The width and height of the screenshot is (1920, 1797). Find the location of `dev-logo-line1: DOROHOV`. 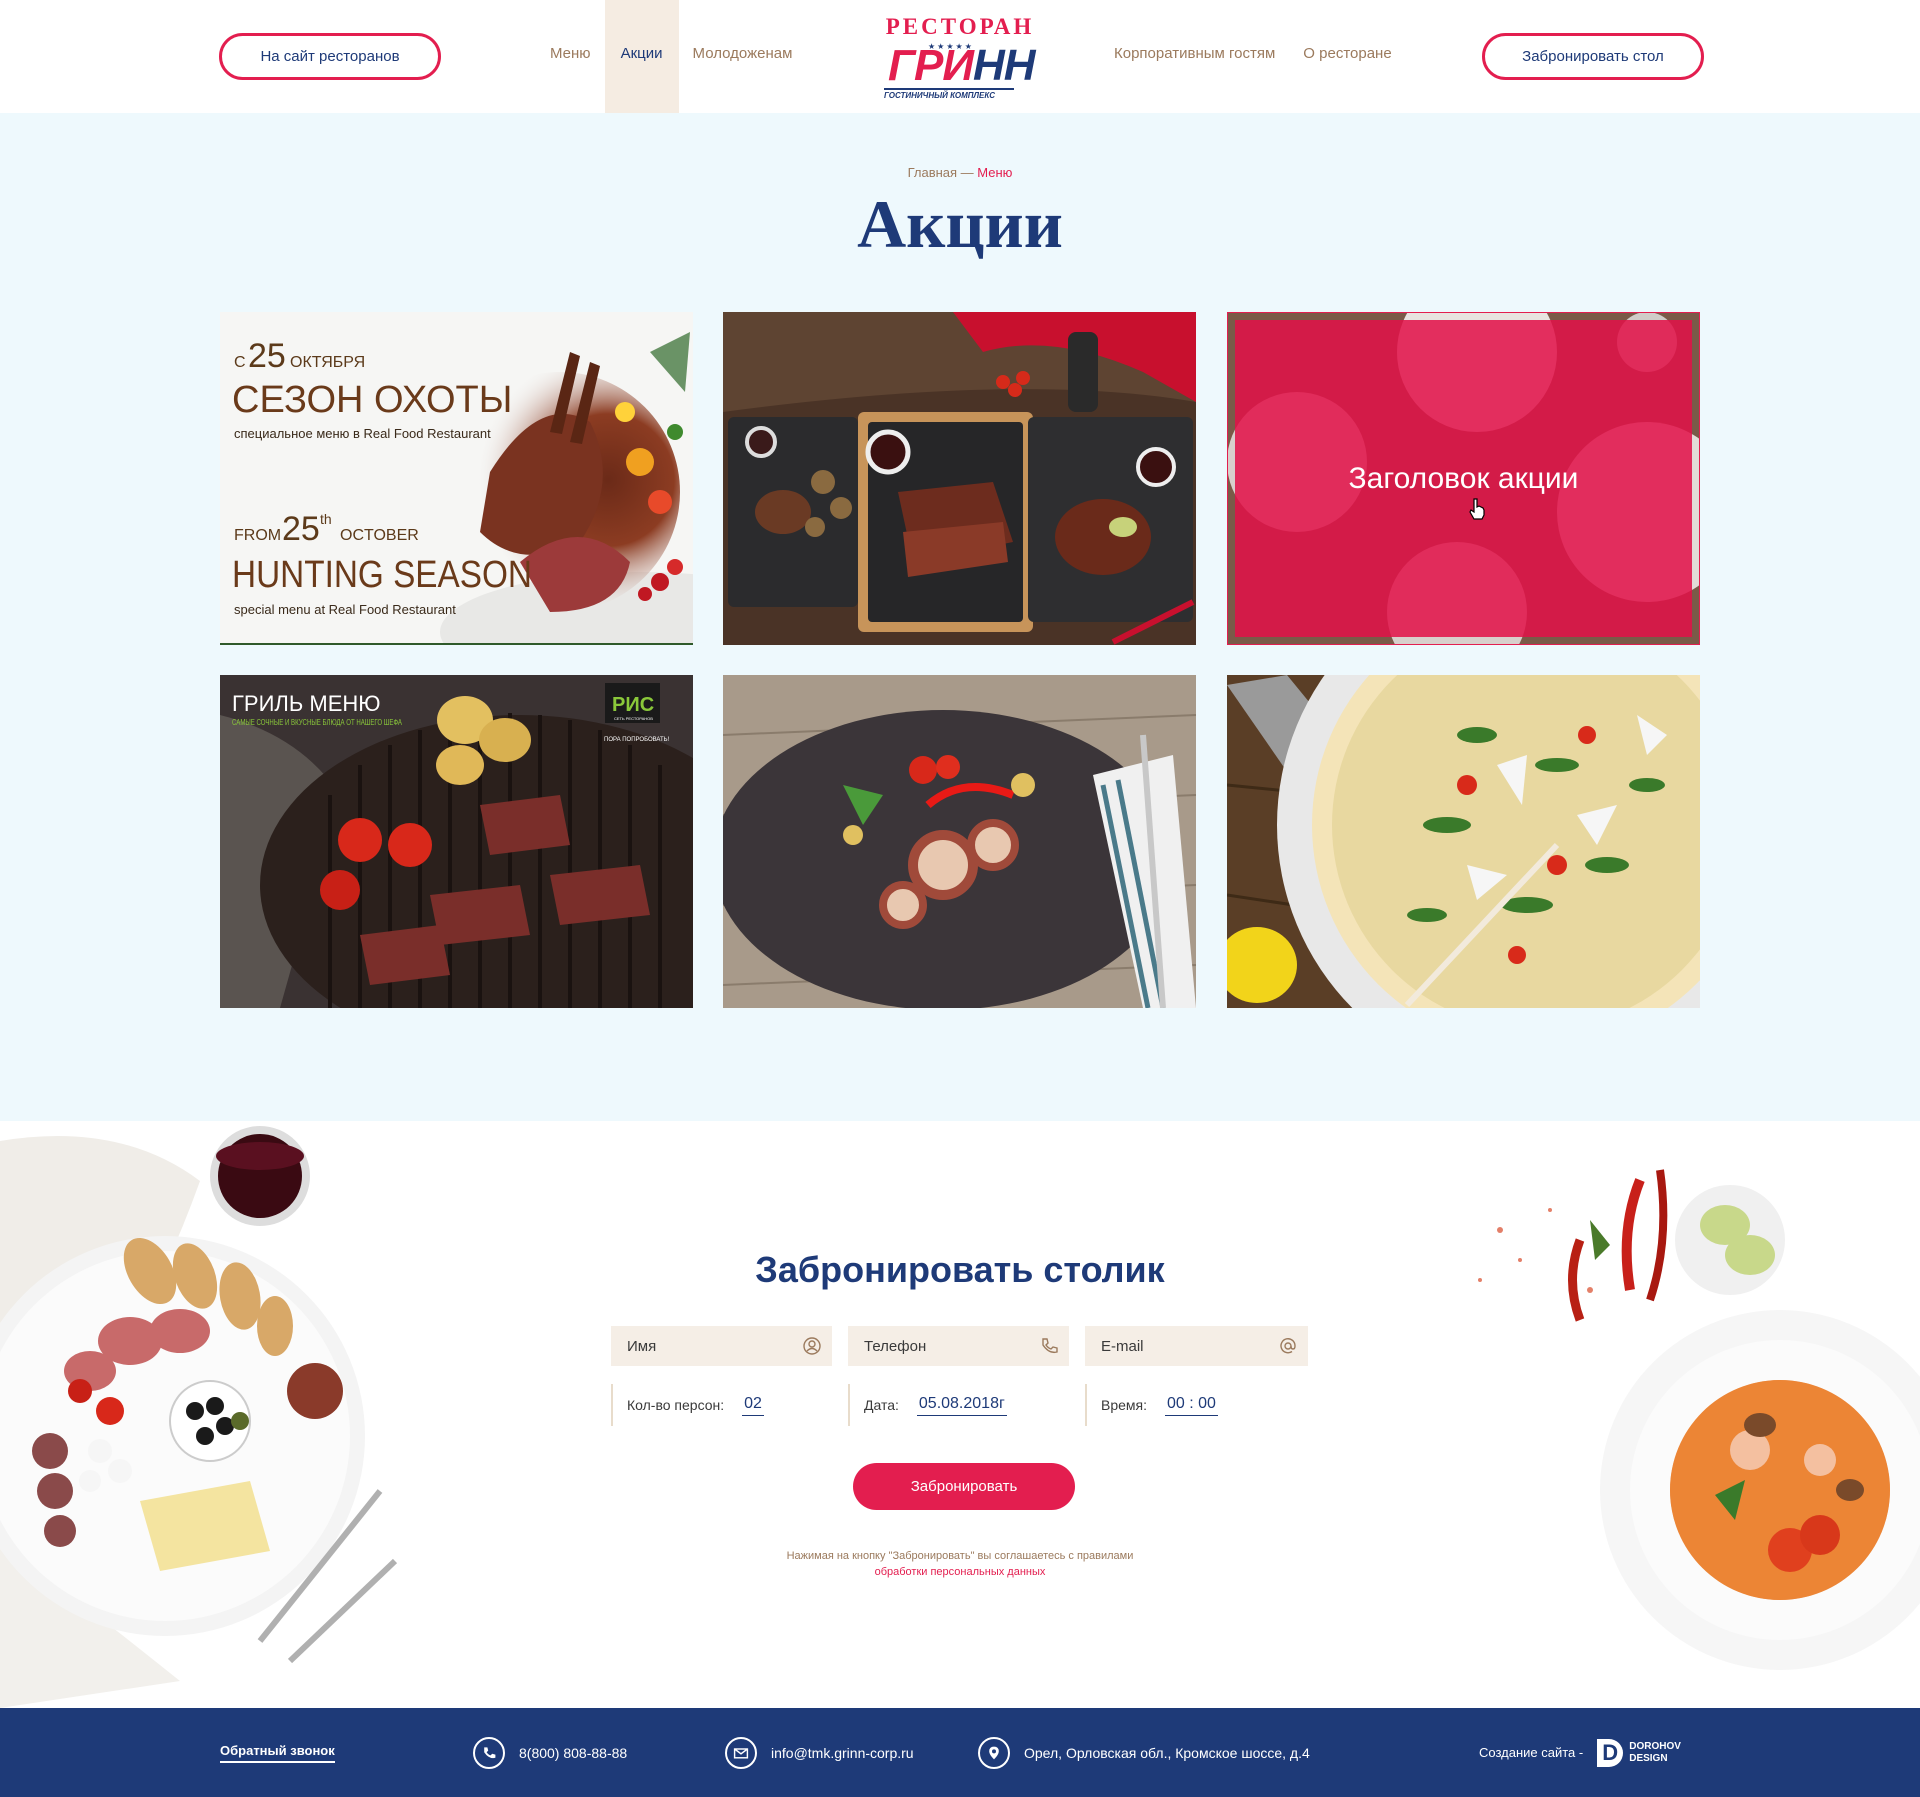

dev-logo-line1: DOROHOV is located at coordinates (1655, 1746).